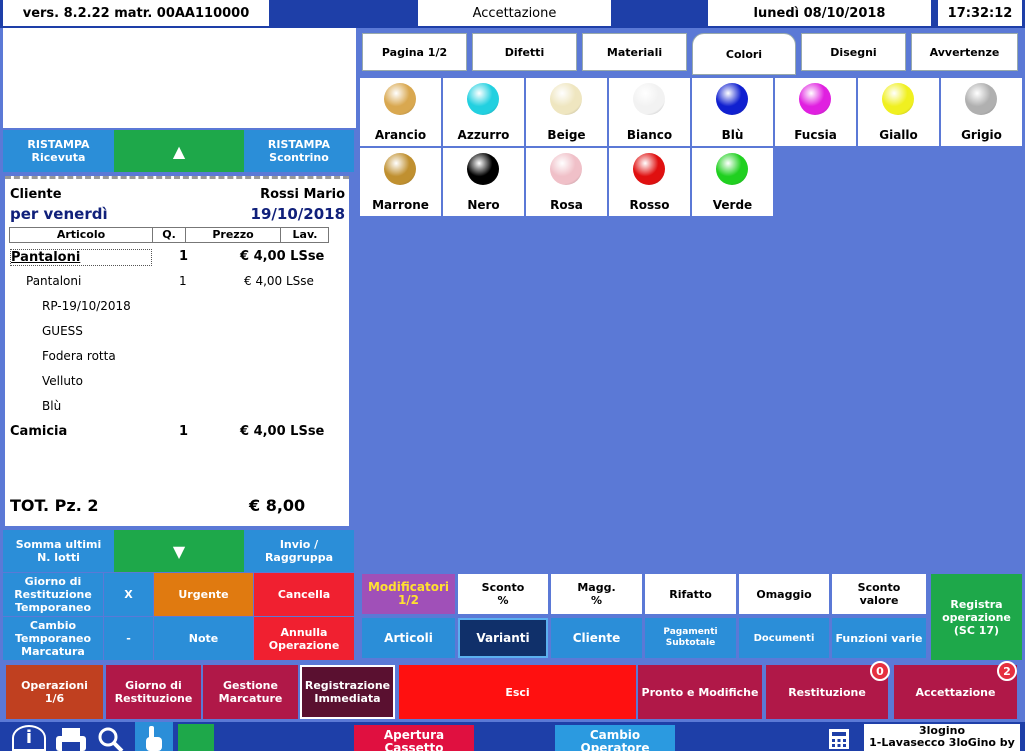 Image resolution: width=1025 pixels, height=751 pixels. I want to click on register-operation-button: Registra operazione (SC 17), so click(976, 617).